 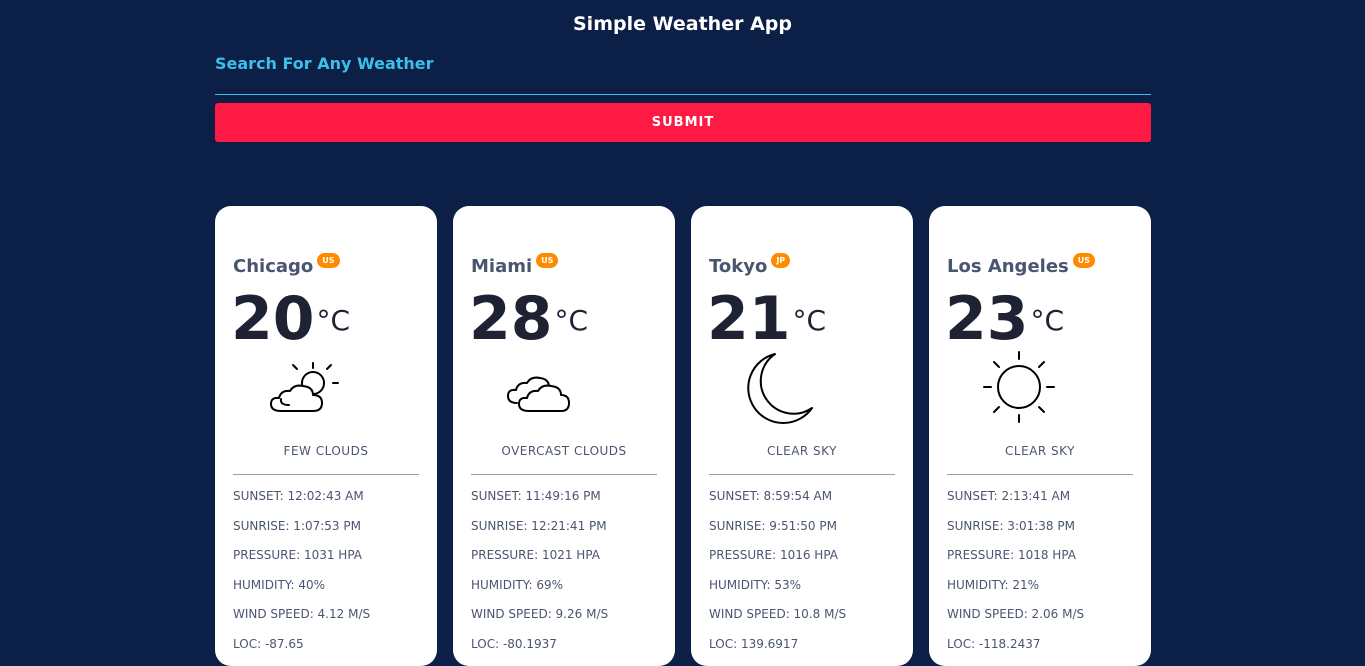 I want to click on sunrise-text: SUNRISE: 12:21:41 PM, so click(x=539, y=525).